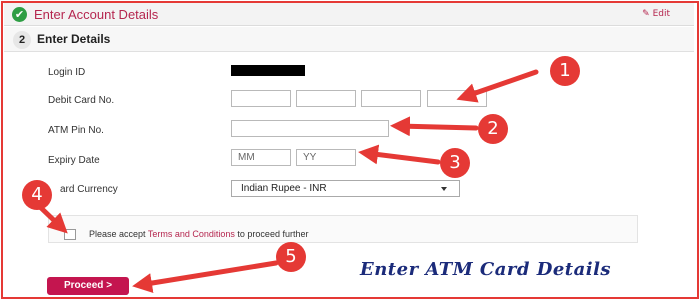 This screenshot has height=300, width=700. What do you see at coordinates (19, 14) in the screenshot?
I see `check-icon: ✔` at bounding box center [19, 14].